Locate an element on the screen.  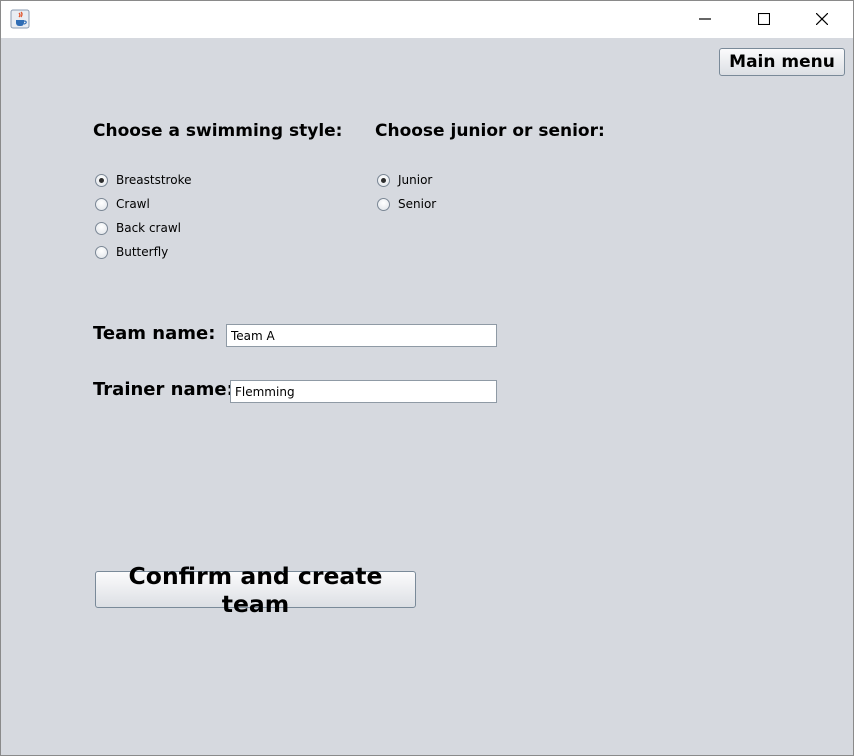
radio-label: Junior is located at coordinates (415, 180).